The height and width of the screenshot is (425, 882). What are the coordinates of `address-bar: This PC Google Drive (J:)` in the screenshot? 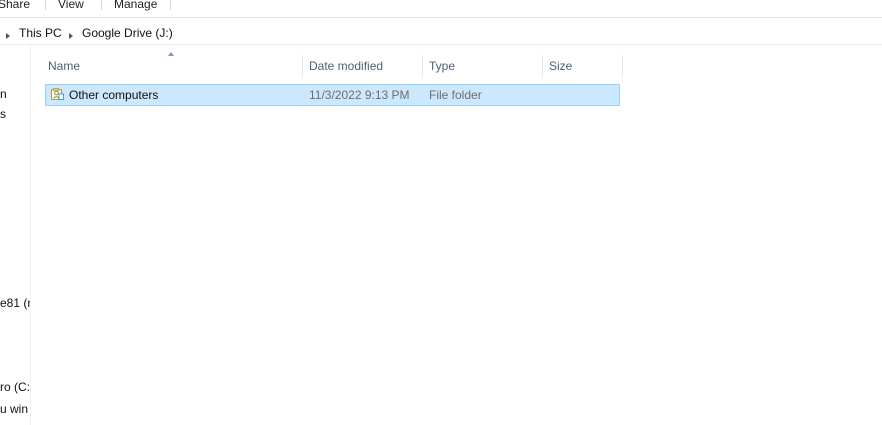 It's located at (441, 34).